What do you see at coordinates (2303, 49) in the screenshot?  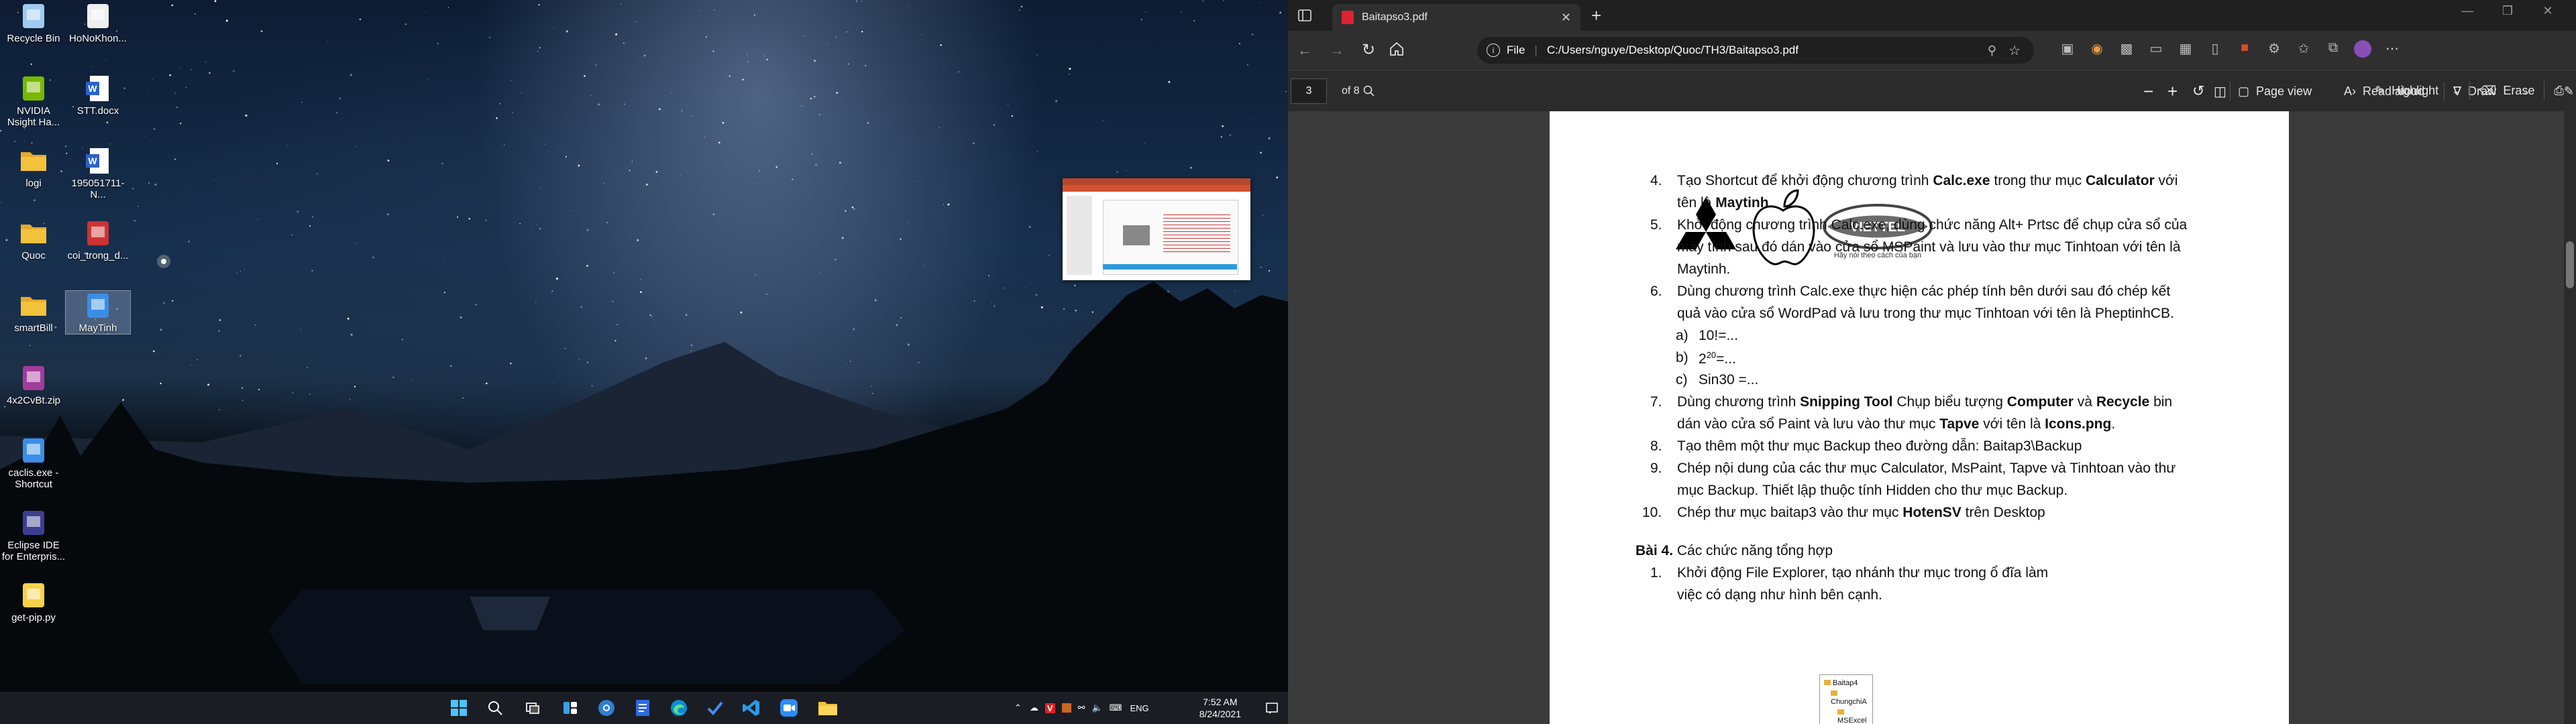 I see `favorites-icon: ✩` at bounding box center [2303, 49].